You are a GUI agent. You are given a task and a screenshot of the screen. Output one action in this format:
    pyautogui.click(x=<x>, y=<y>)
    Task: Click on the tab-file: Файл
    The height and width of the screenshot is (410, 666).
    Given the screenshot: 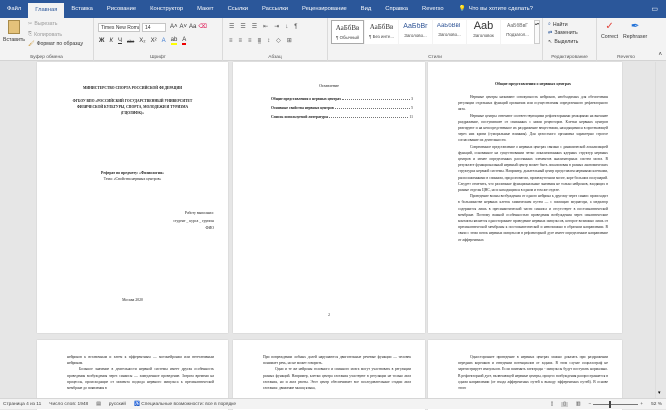 What is the action you would take?
    pyautogui.click(x=14, y=9)
    